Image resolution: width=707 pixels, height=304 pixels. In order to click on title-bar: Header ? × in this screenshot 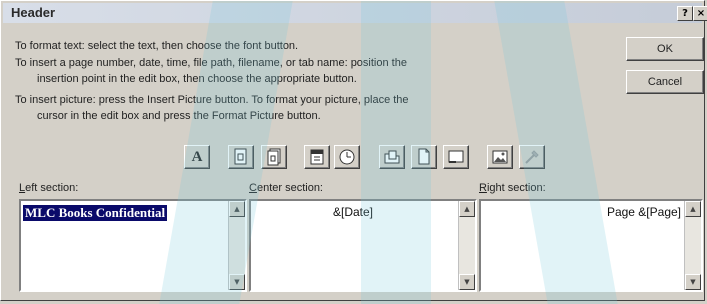, I will do `click(355, 13)`.